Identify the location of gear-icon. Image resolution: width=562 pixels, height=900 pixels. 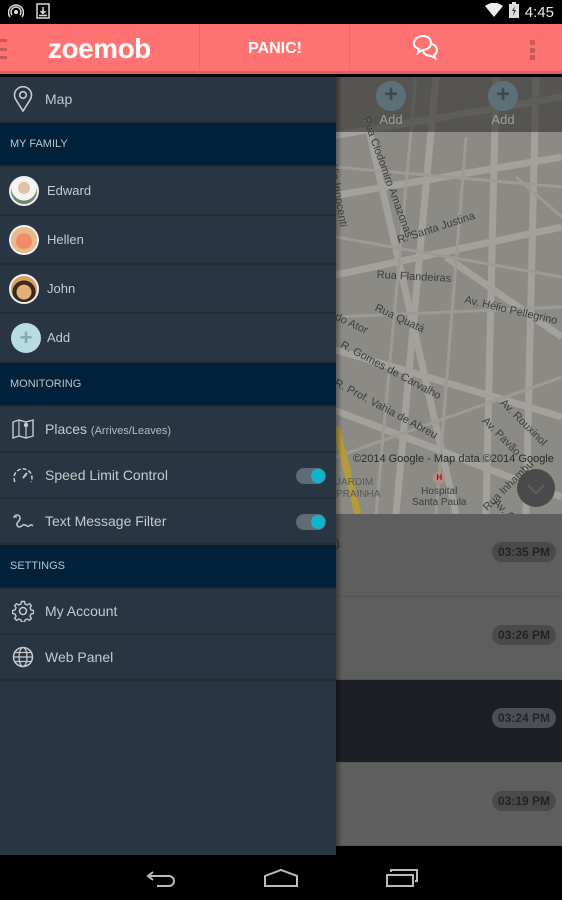
(22, 611).